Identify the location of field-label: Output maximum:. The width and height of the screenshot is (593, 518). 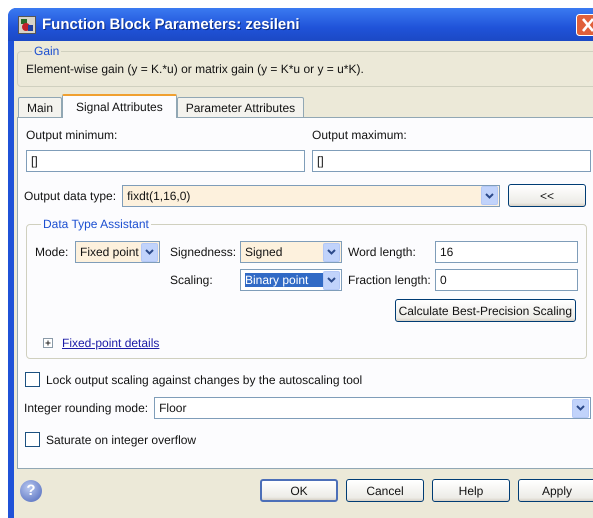
(360, 135).